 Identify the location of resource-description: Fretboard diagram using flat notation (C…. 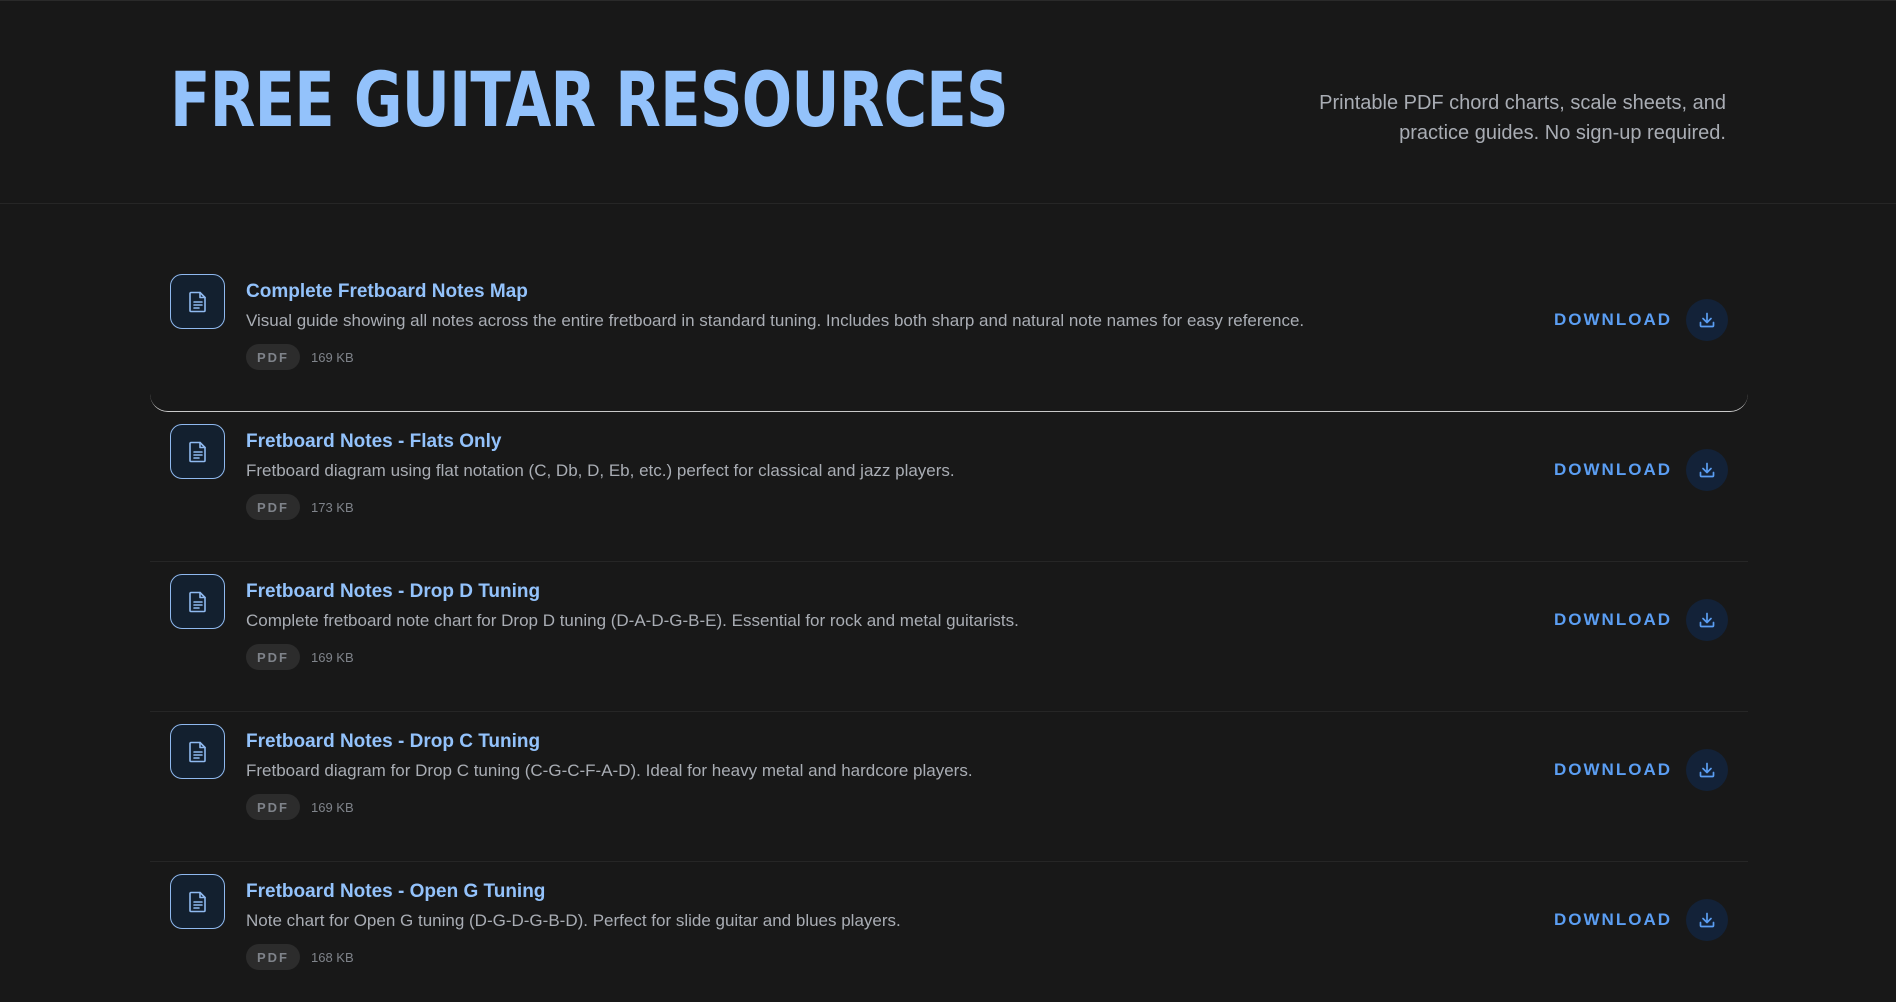
(600, 470).